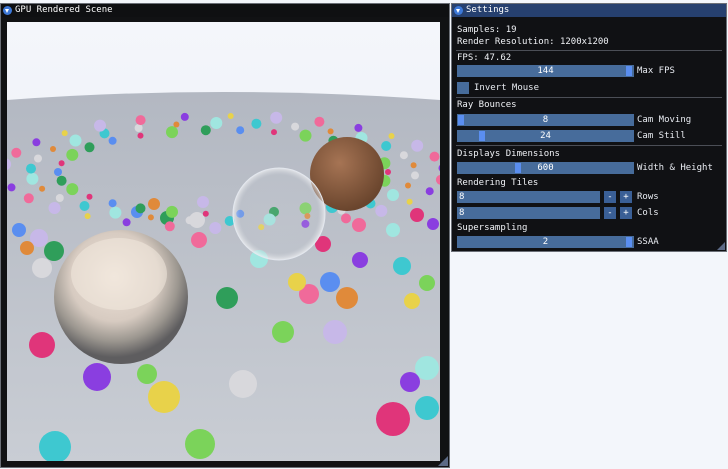 The width and height of the screenshot is (728, 469). I want to click on width-height-value: 600, so click(545, 168).